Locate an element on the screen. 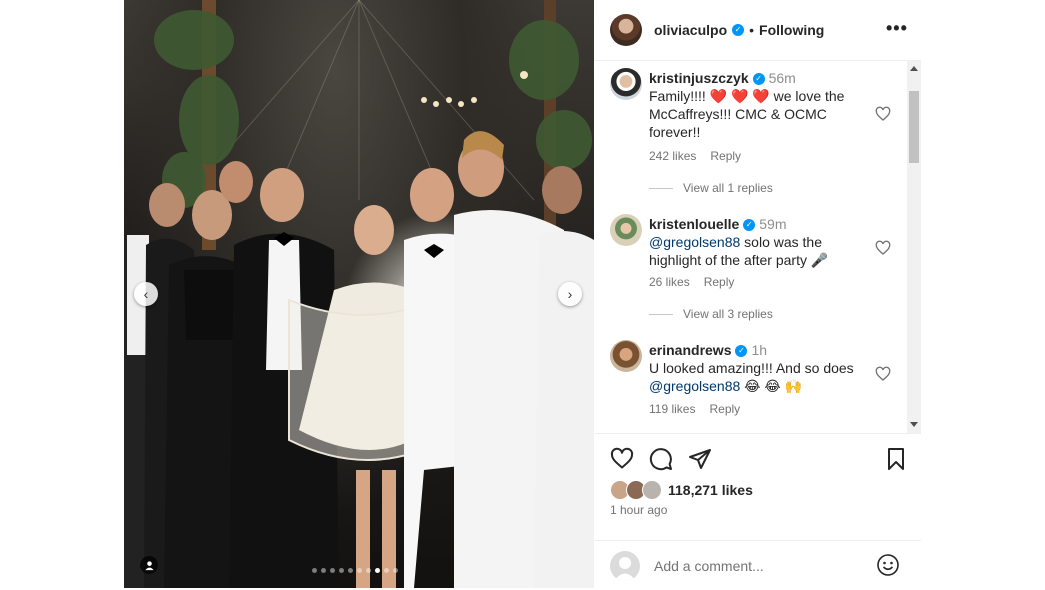 The image size is (1045, 590). current-user-avatar is located at coordinates (625, 566).